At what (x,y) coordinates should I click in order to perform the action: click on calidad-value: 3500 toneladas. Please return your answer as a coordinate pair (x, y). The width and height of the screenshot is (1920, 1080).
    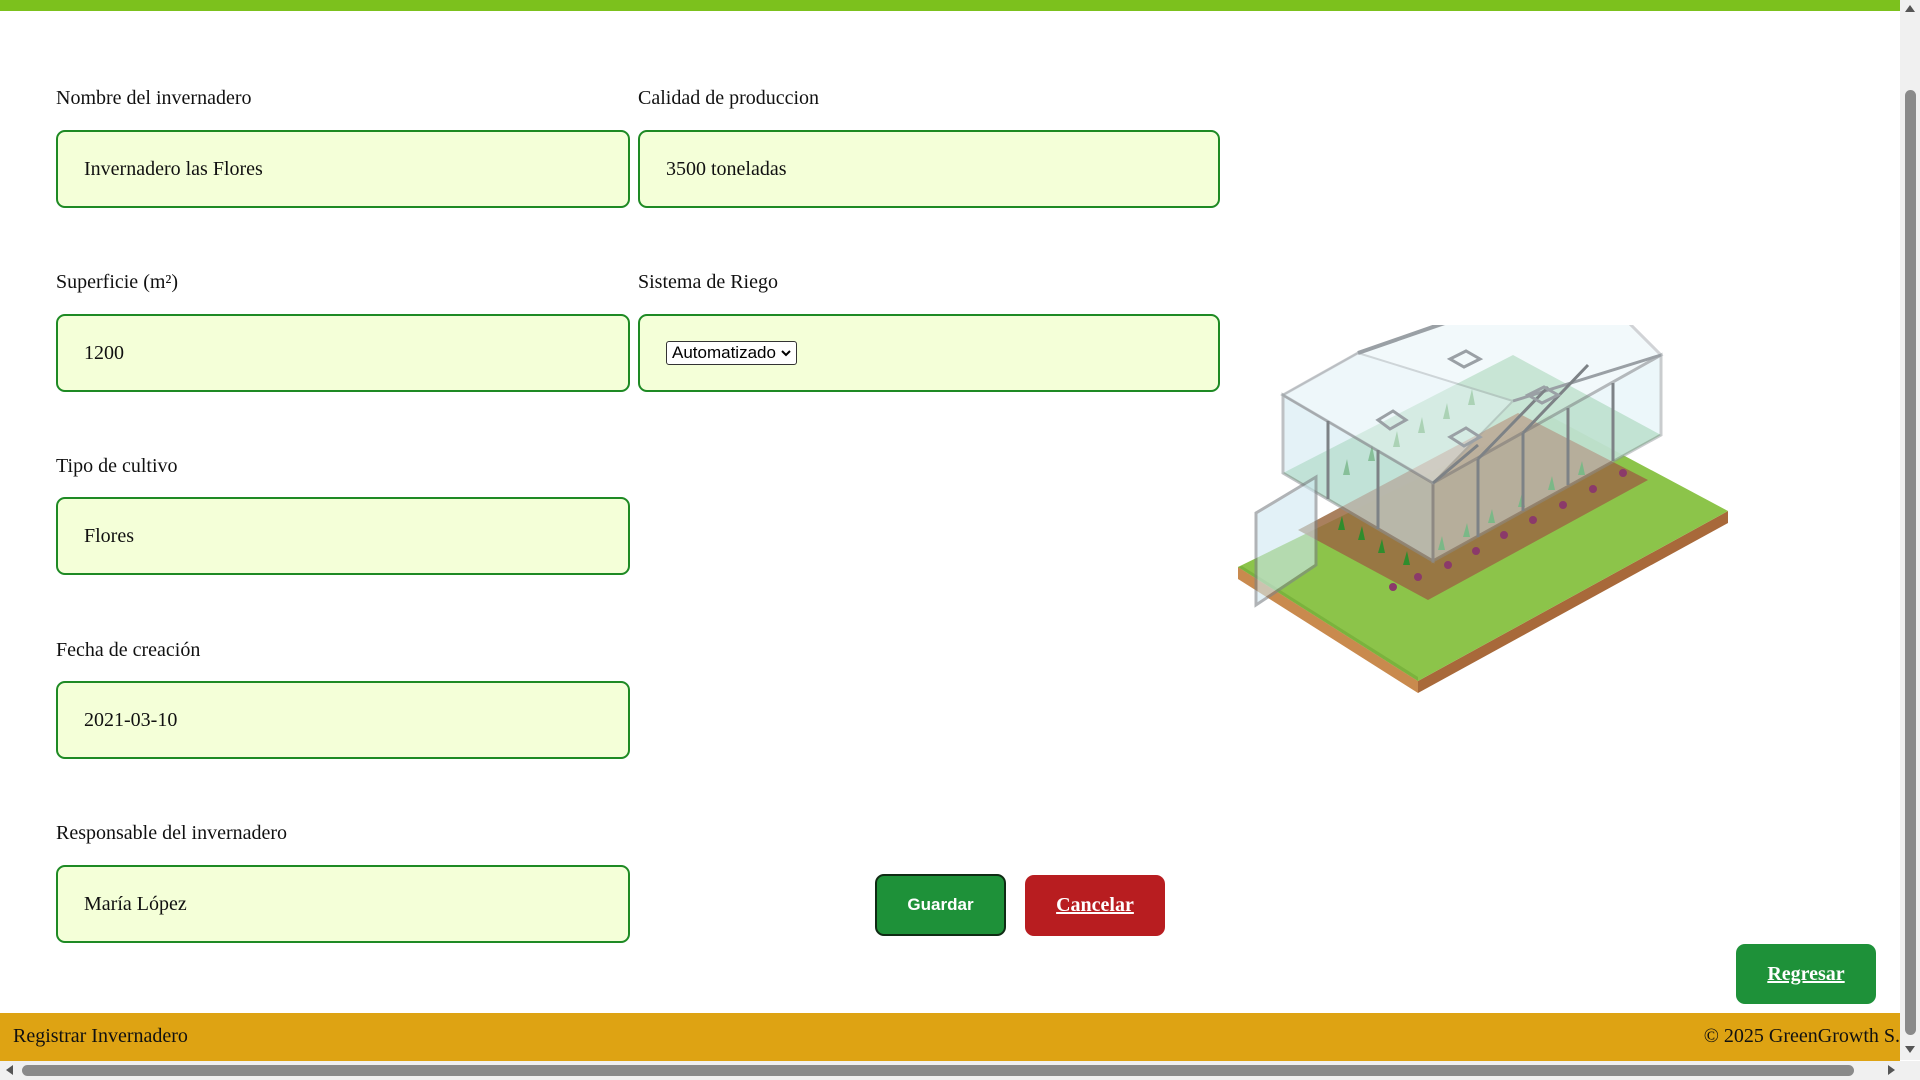
    Looking at the image, I should click on (726, 168).